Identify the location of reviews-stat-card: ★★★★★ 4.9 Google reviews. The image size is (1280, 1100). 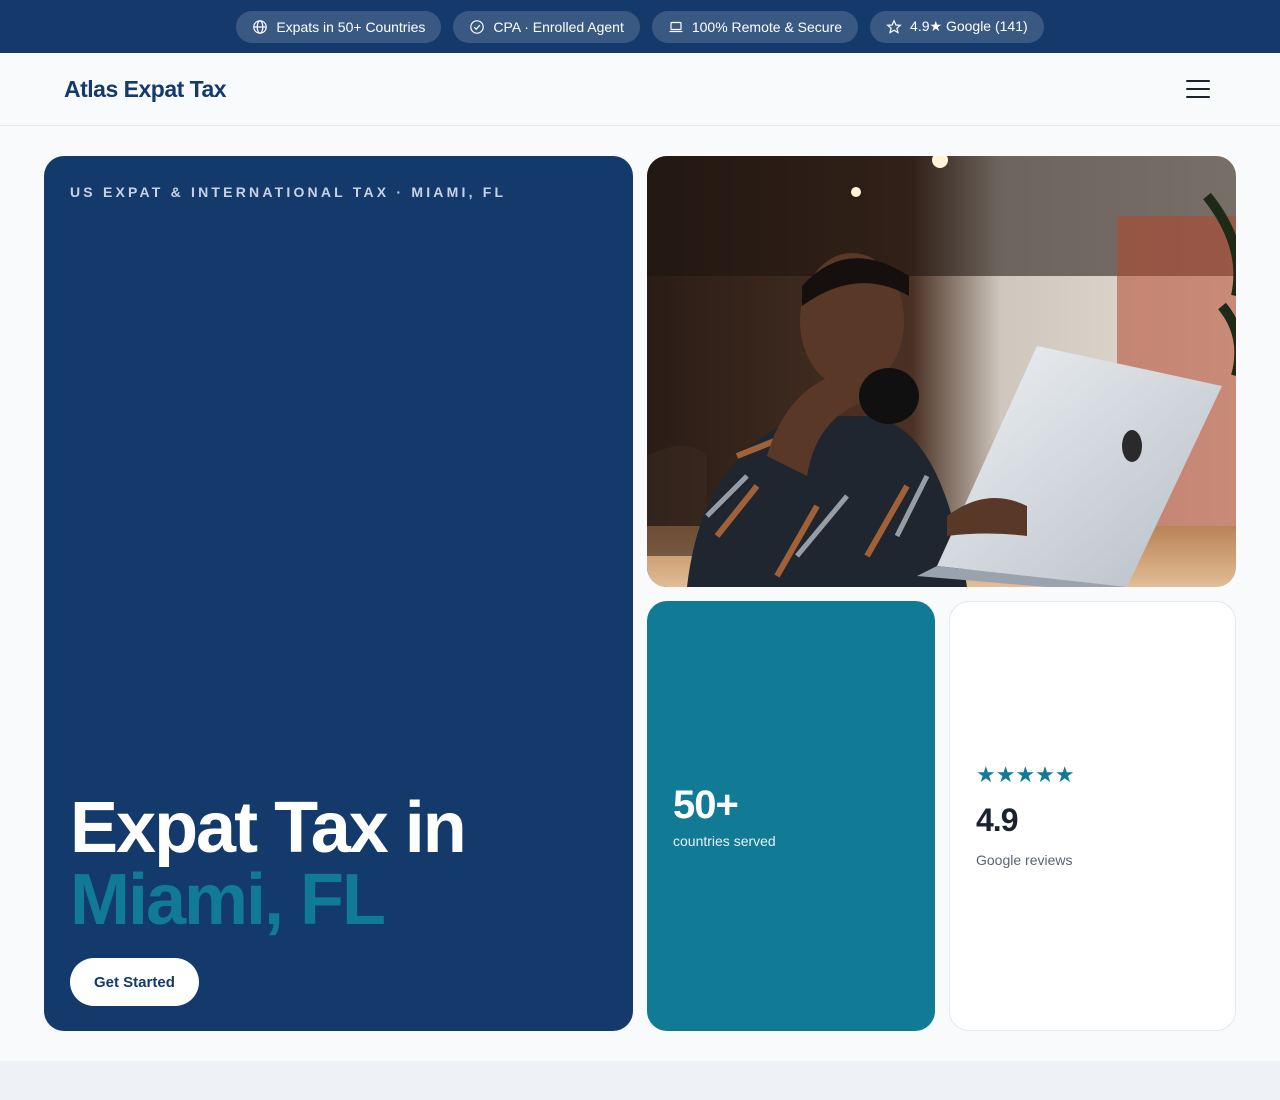
(1092, 816).